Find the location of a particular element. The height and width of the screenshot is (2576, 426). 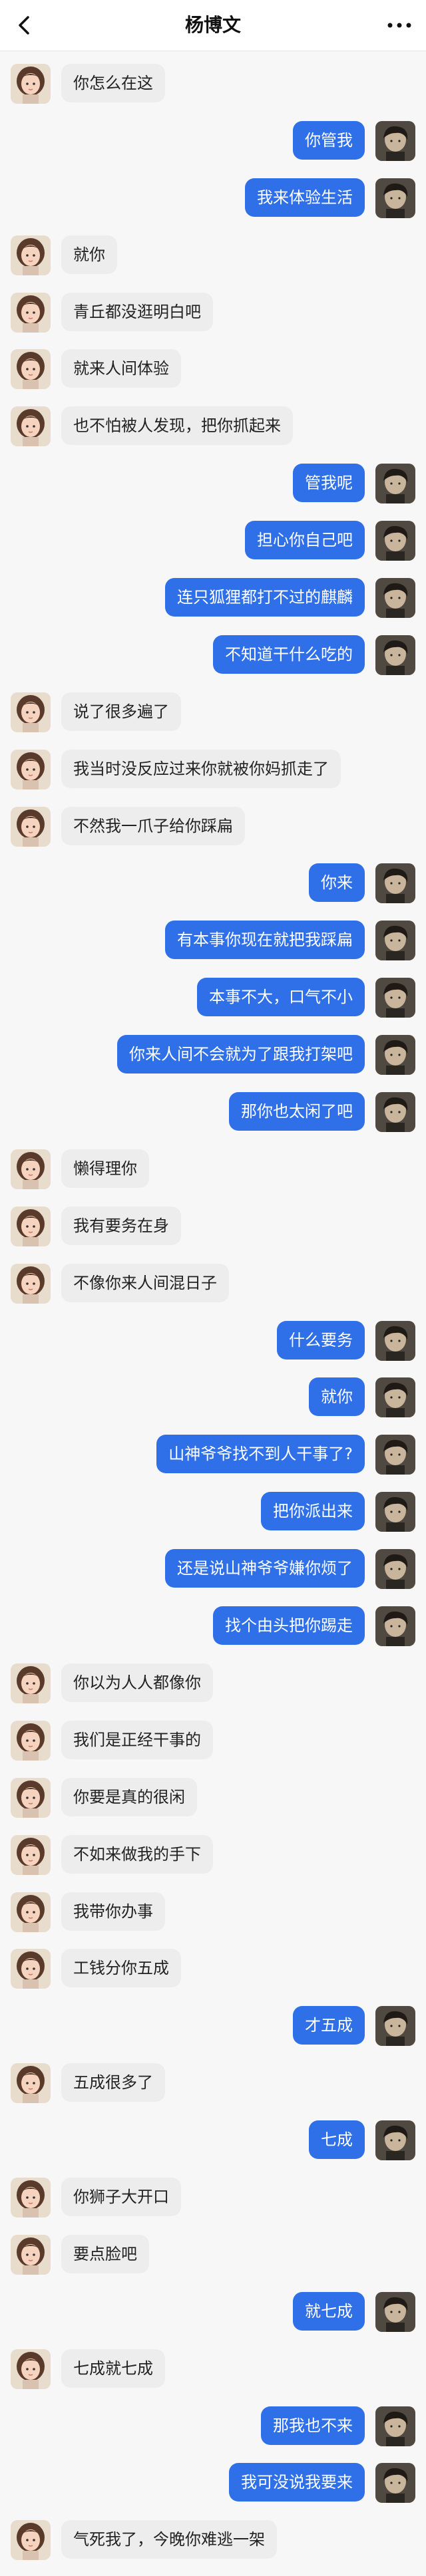

message-bubble: 七成 is located at coordinates (337, 2140).